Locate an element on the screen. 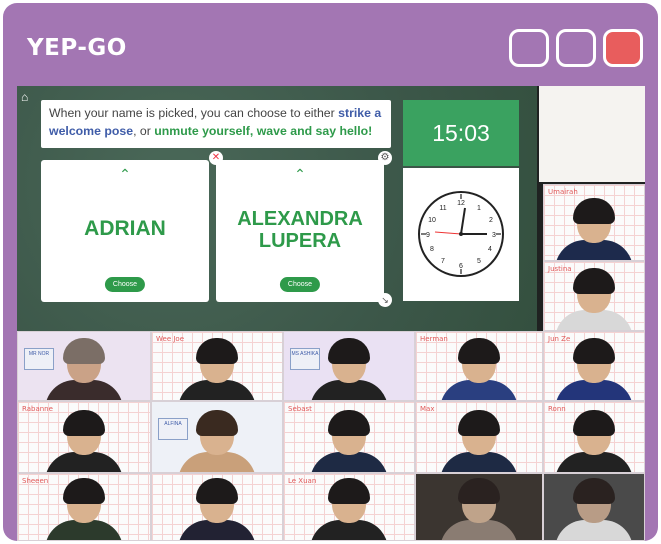  svg-text: 10 is located at coordinates (432, 220).